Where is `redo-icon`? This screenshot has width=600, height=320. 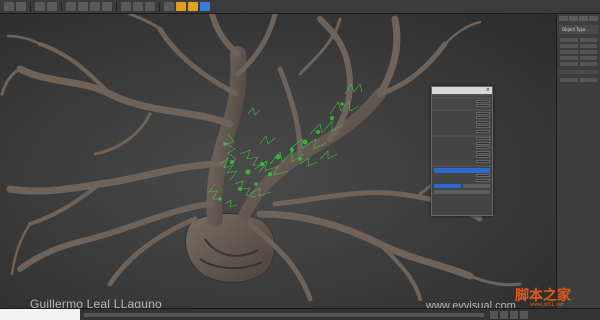 redo-icon is located at coordinates (21, 6).